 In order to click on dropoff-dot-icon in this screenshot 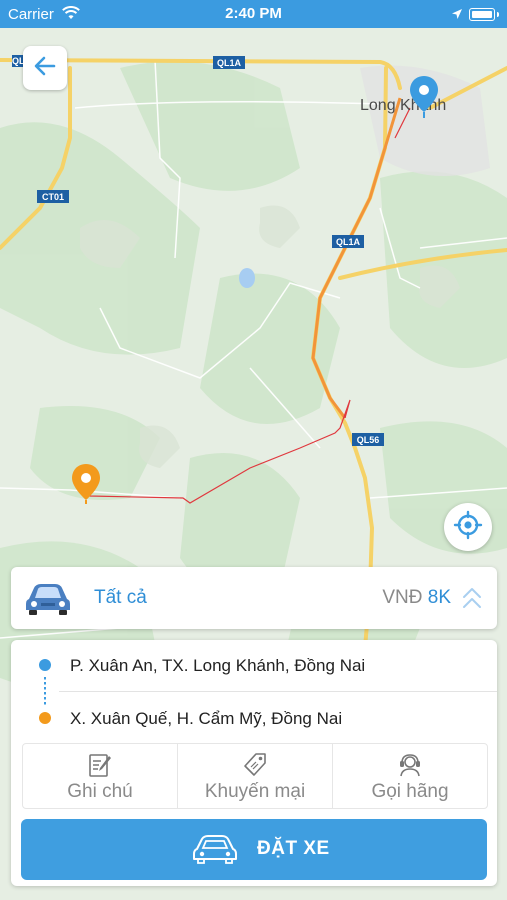, I will do `click(45, 718)`.